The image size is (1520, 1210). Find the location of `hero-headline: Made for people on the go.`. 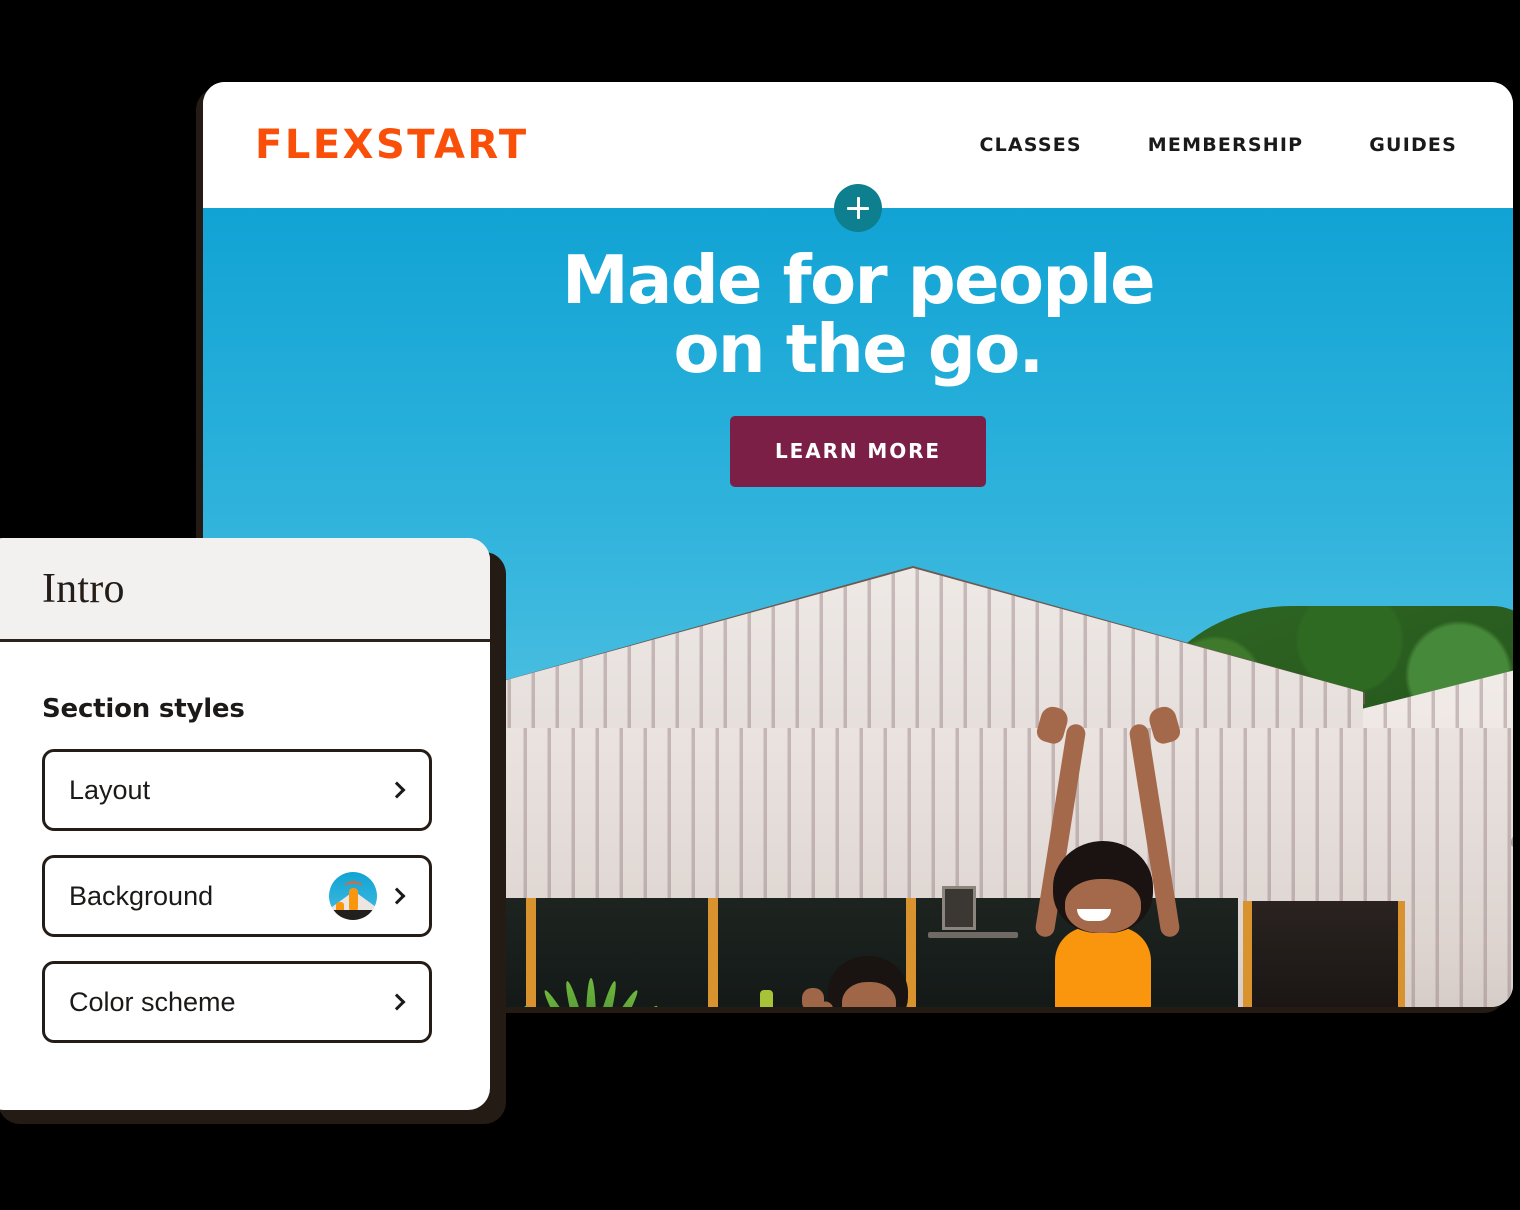

hero-headline: Made for people on the go. is located at coordinates (859, 314).